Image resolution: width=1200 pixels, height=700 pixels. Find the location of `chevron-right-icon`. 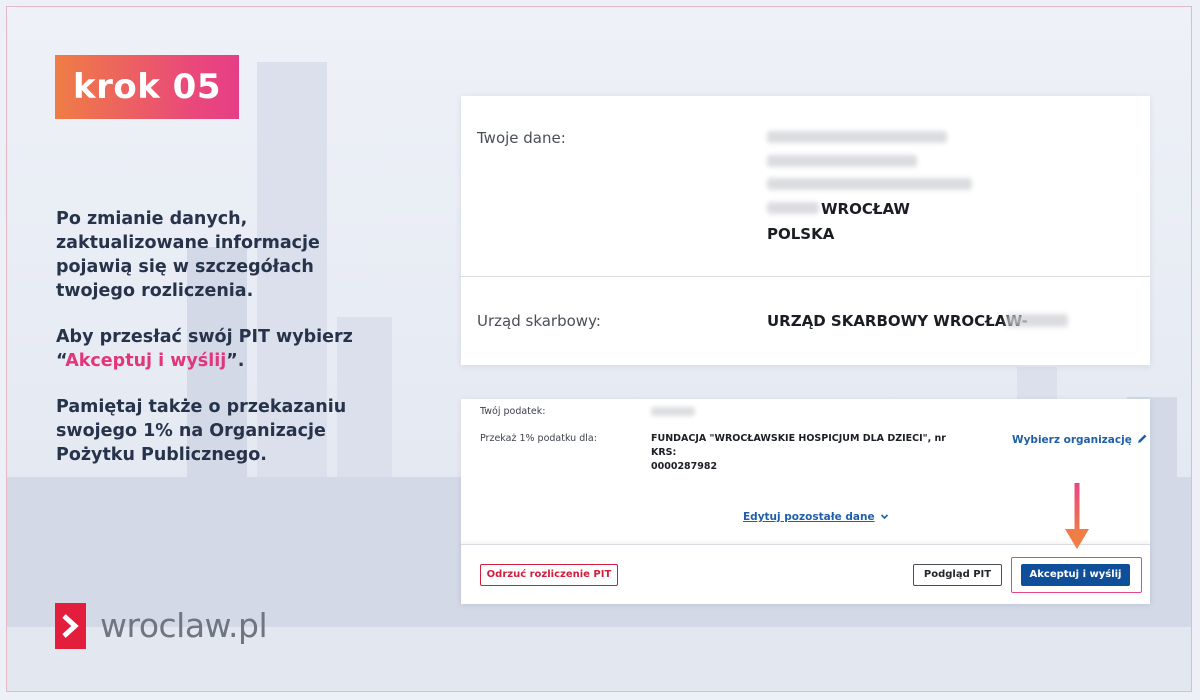

chevron-right-icon is located at coordinates (70, 626).